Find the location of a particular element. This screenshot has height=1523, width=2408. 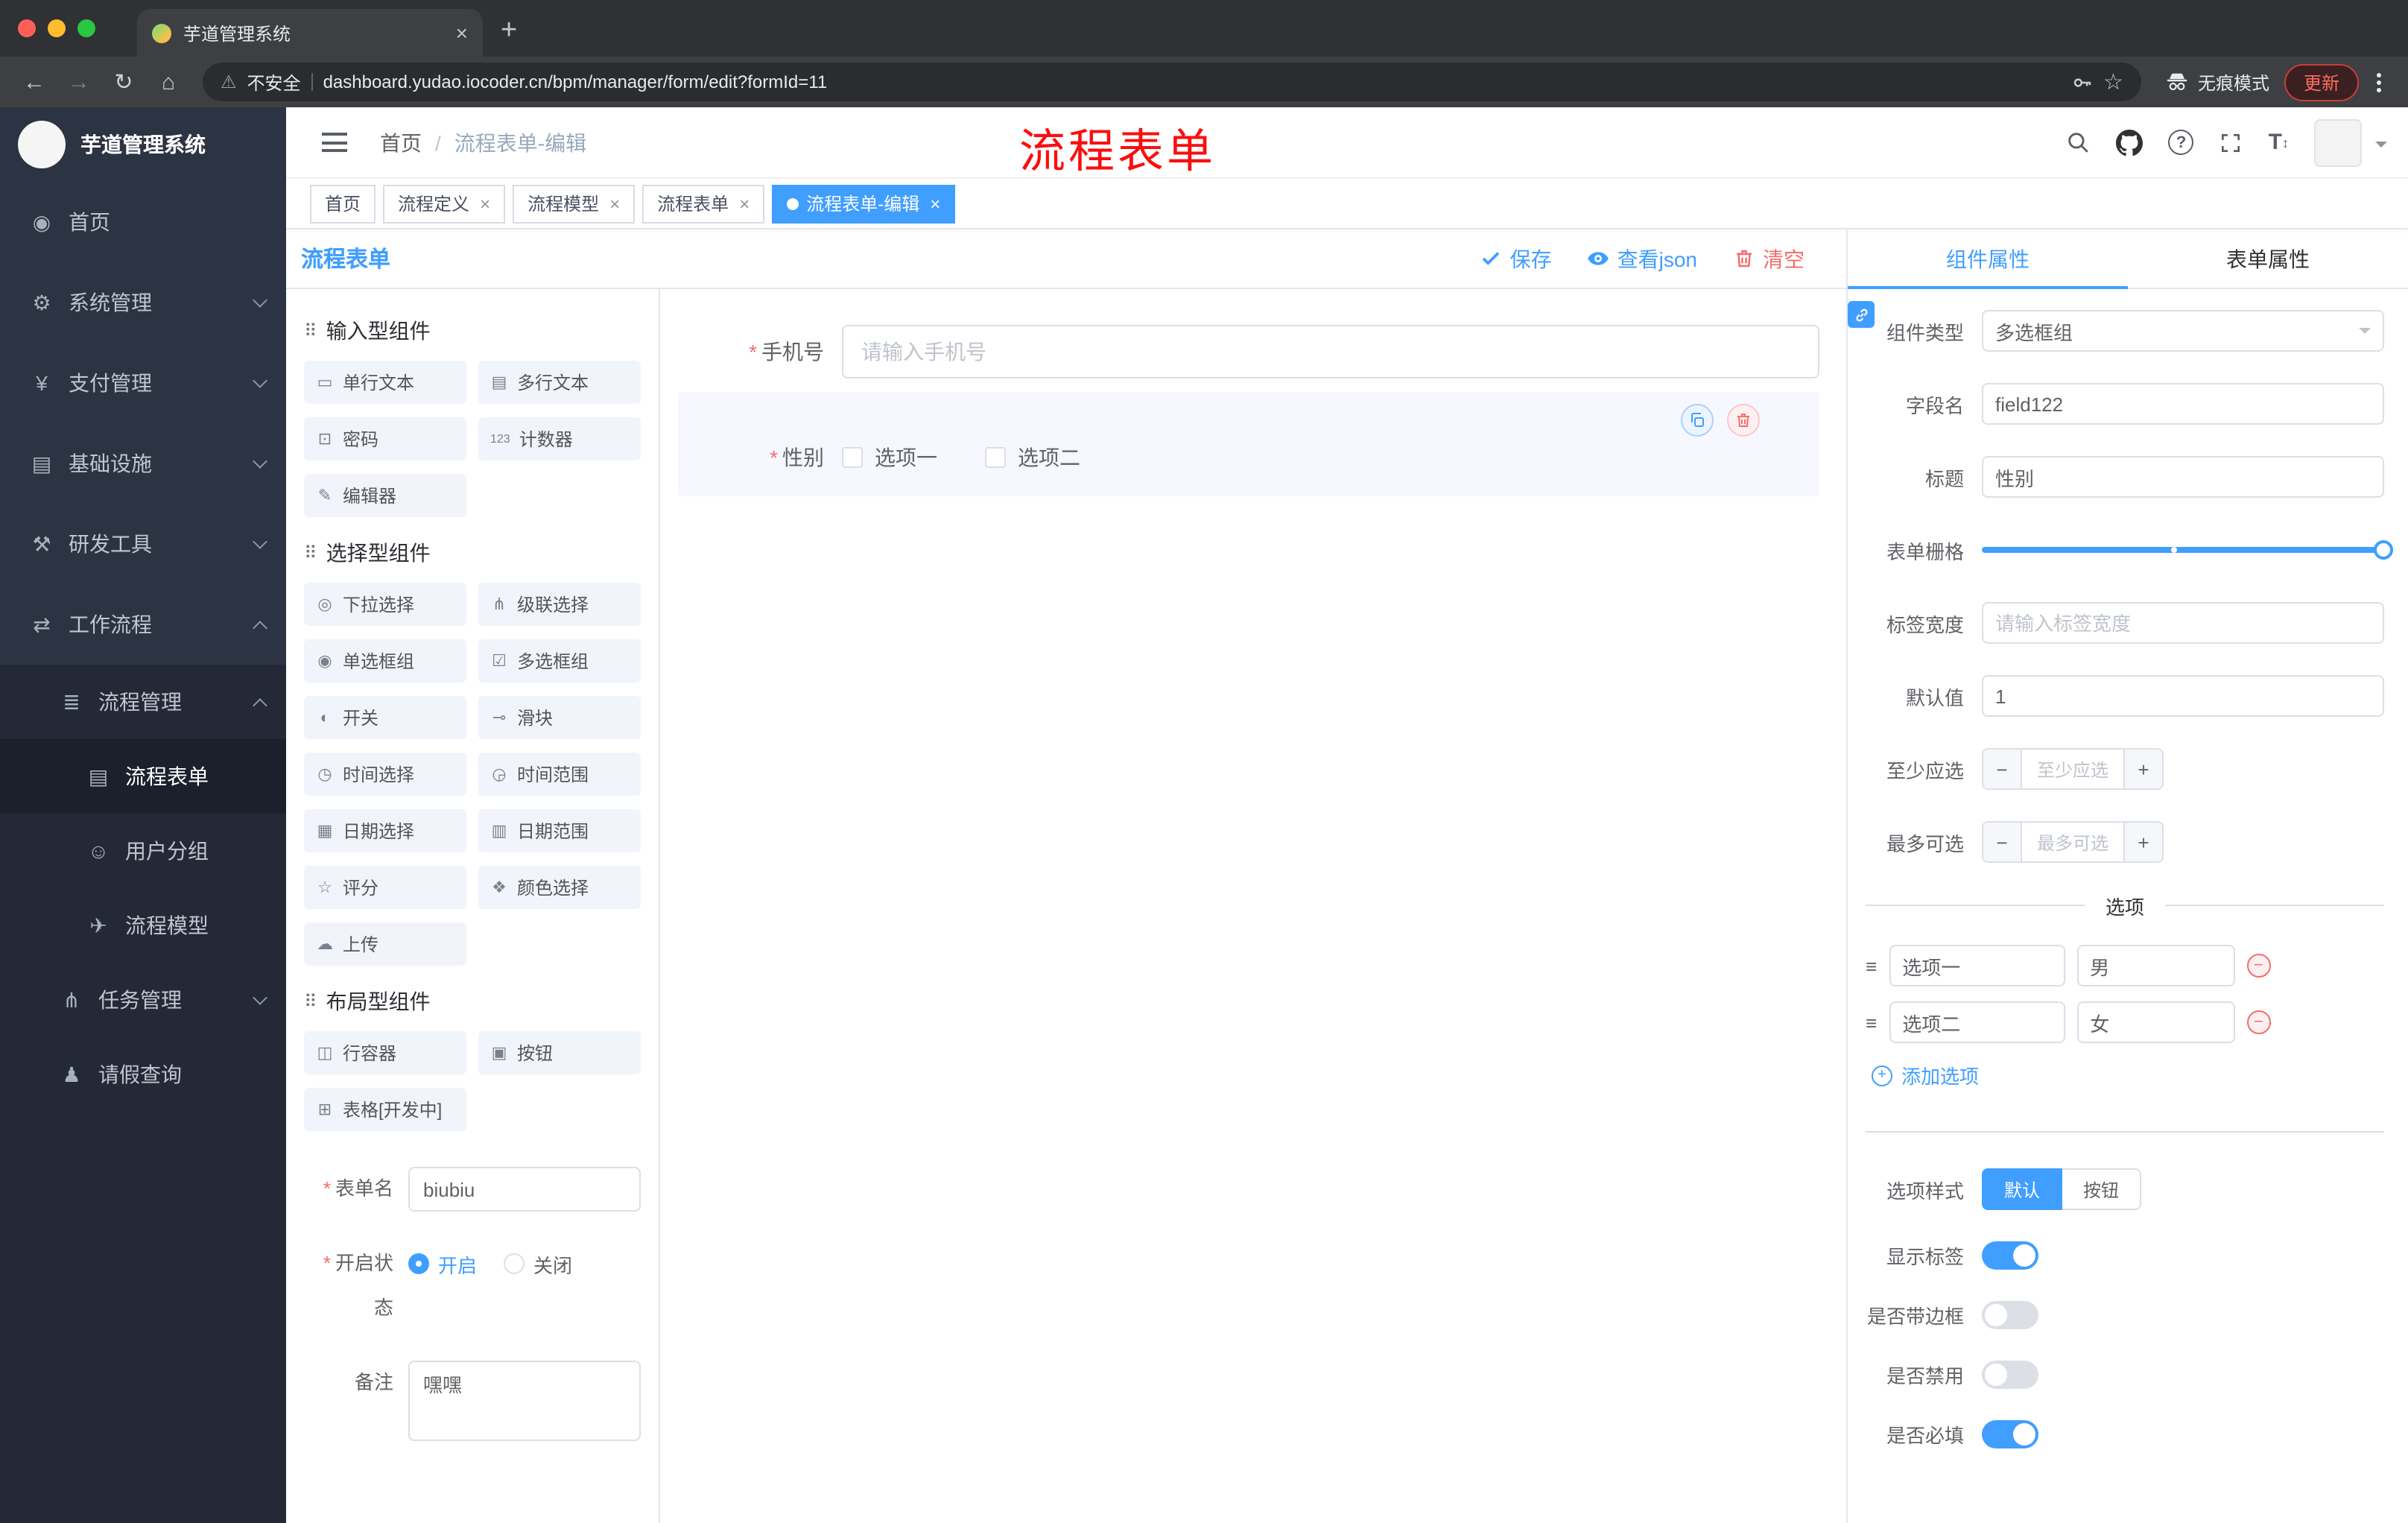

form-remark-textarea: 嘿嘿 is located at coordinates (524, 1401).